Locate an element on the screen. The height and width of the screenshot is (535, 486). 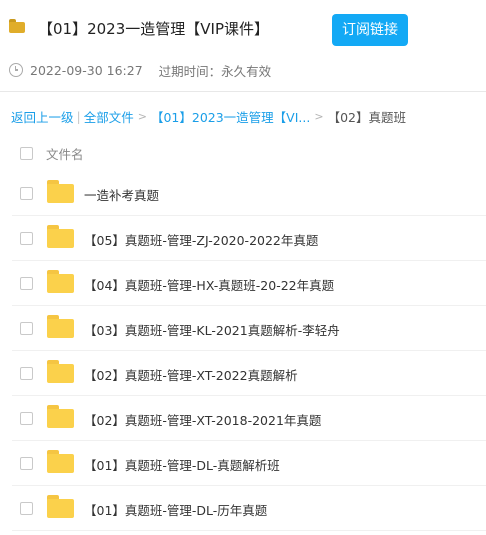
list-item: 【02】真题班-管理-XT-2018-2021年真题 is located at coordinates (243, 418).